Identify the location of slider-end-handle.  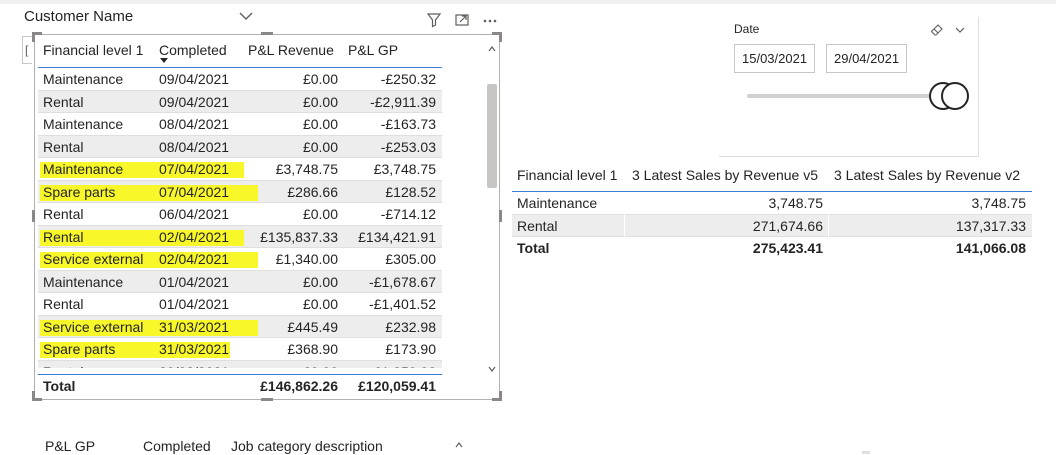
(955, 96).